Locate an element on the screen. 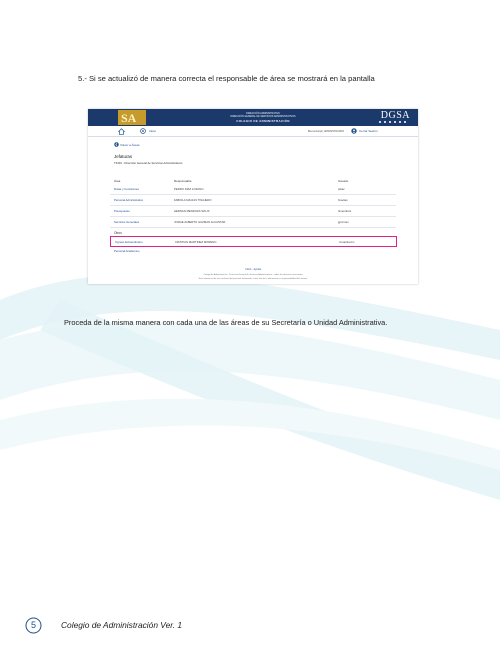  banner-line-3: COLEGIO DE ADMINISTRACIÓN is located at coordinates (263, 121).